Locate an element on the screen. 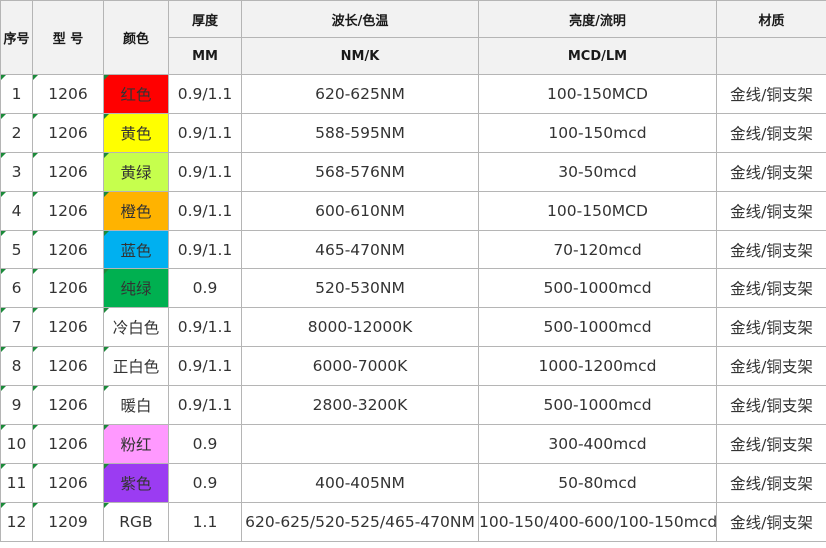 The height and width of the screenshot is (548, 826). header-seq: 序号 is located at coordinates (16, 37).